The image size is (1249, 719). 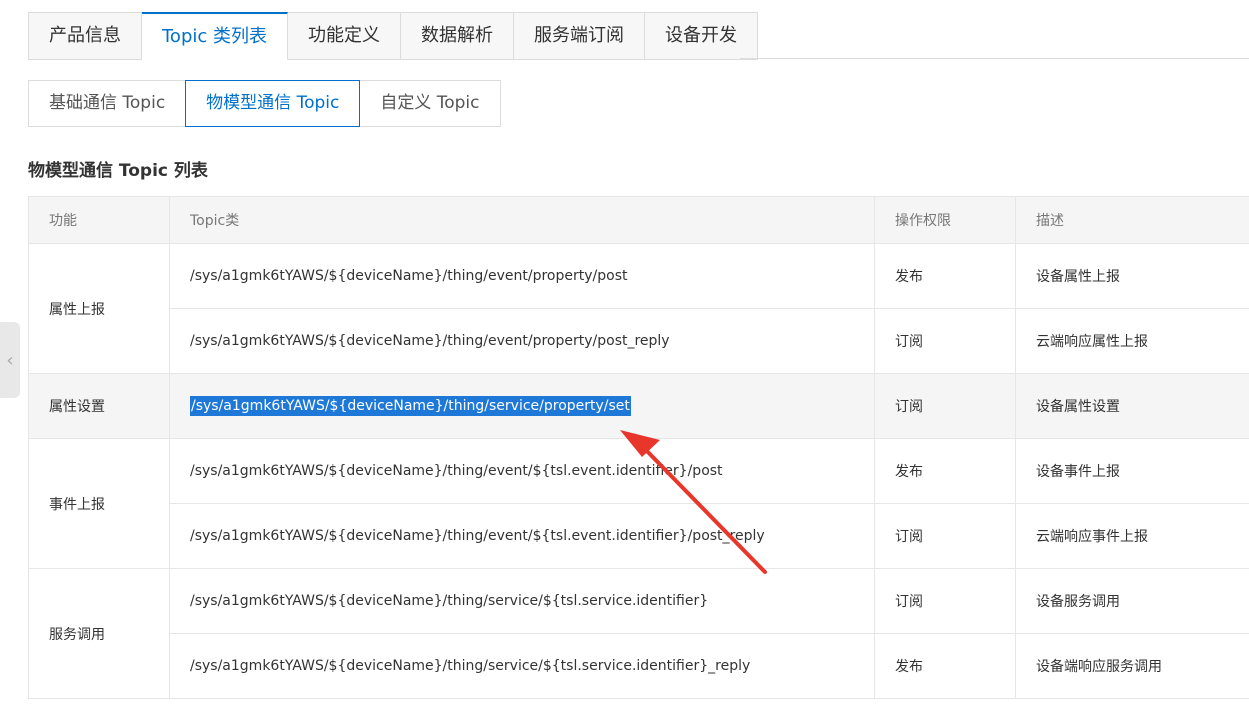 What do you see at coordinates (273, 103) in the screenshot?
I see `subtab-thing-model-topic: 物模型通信 Topic` at bounding box center [273, 103].